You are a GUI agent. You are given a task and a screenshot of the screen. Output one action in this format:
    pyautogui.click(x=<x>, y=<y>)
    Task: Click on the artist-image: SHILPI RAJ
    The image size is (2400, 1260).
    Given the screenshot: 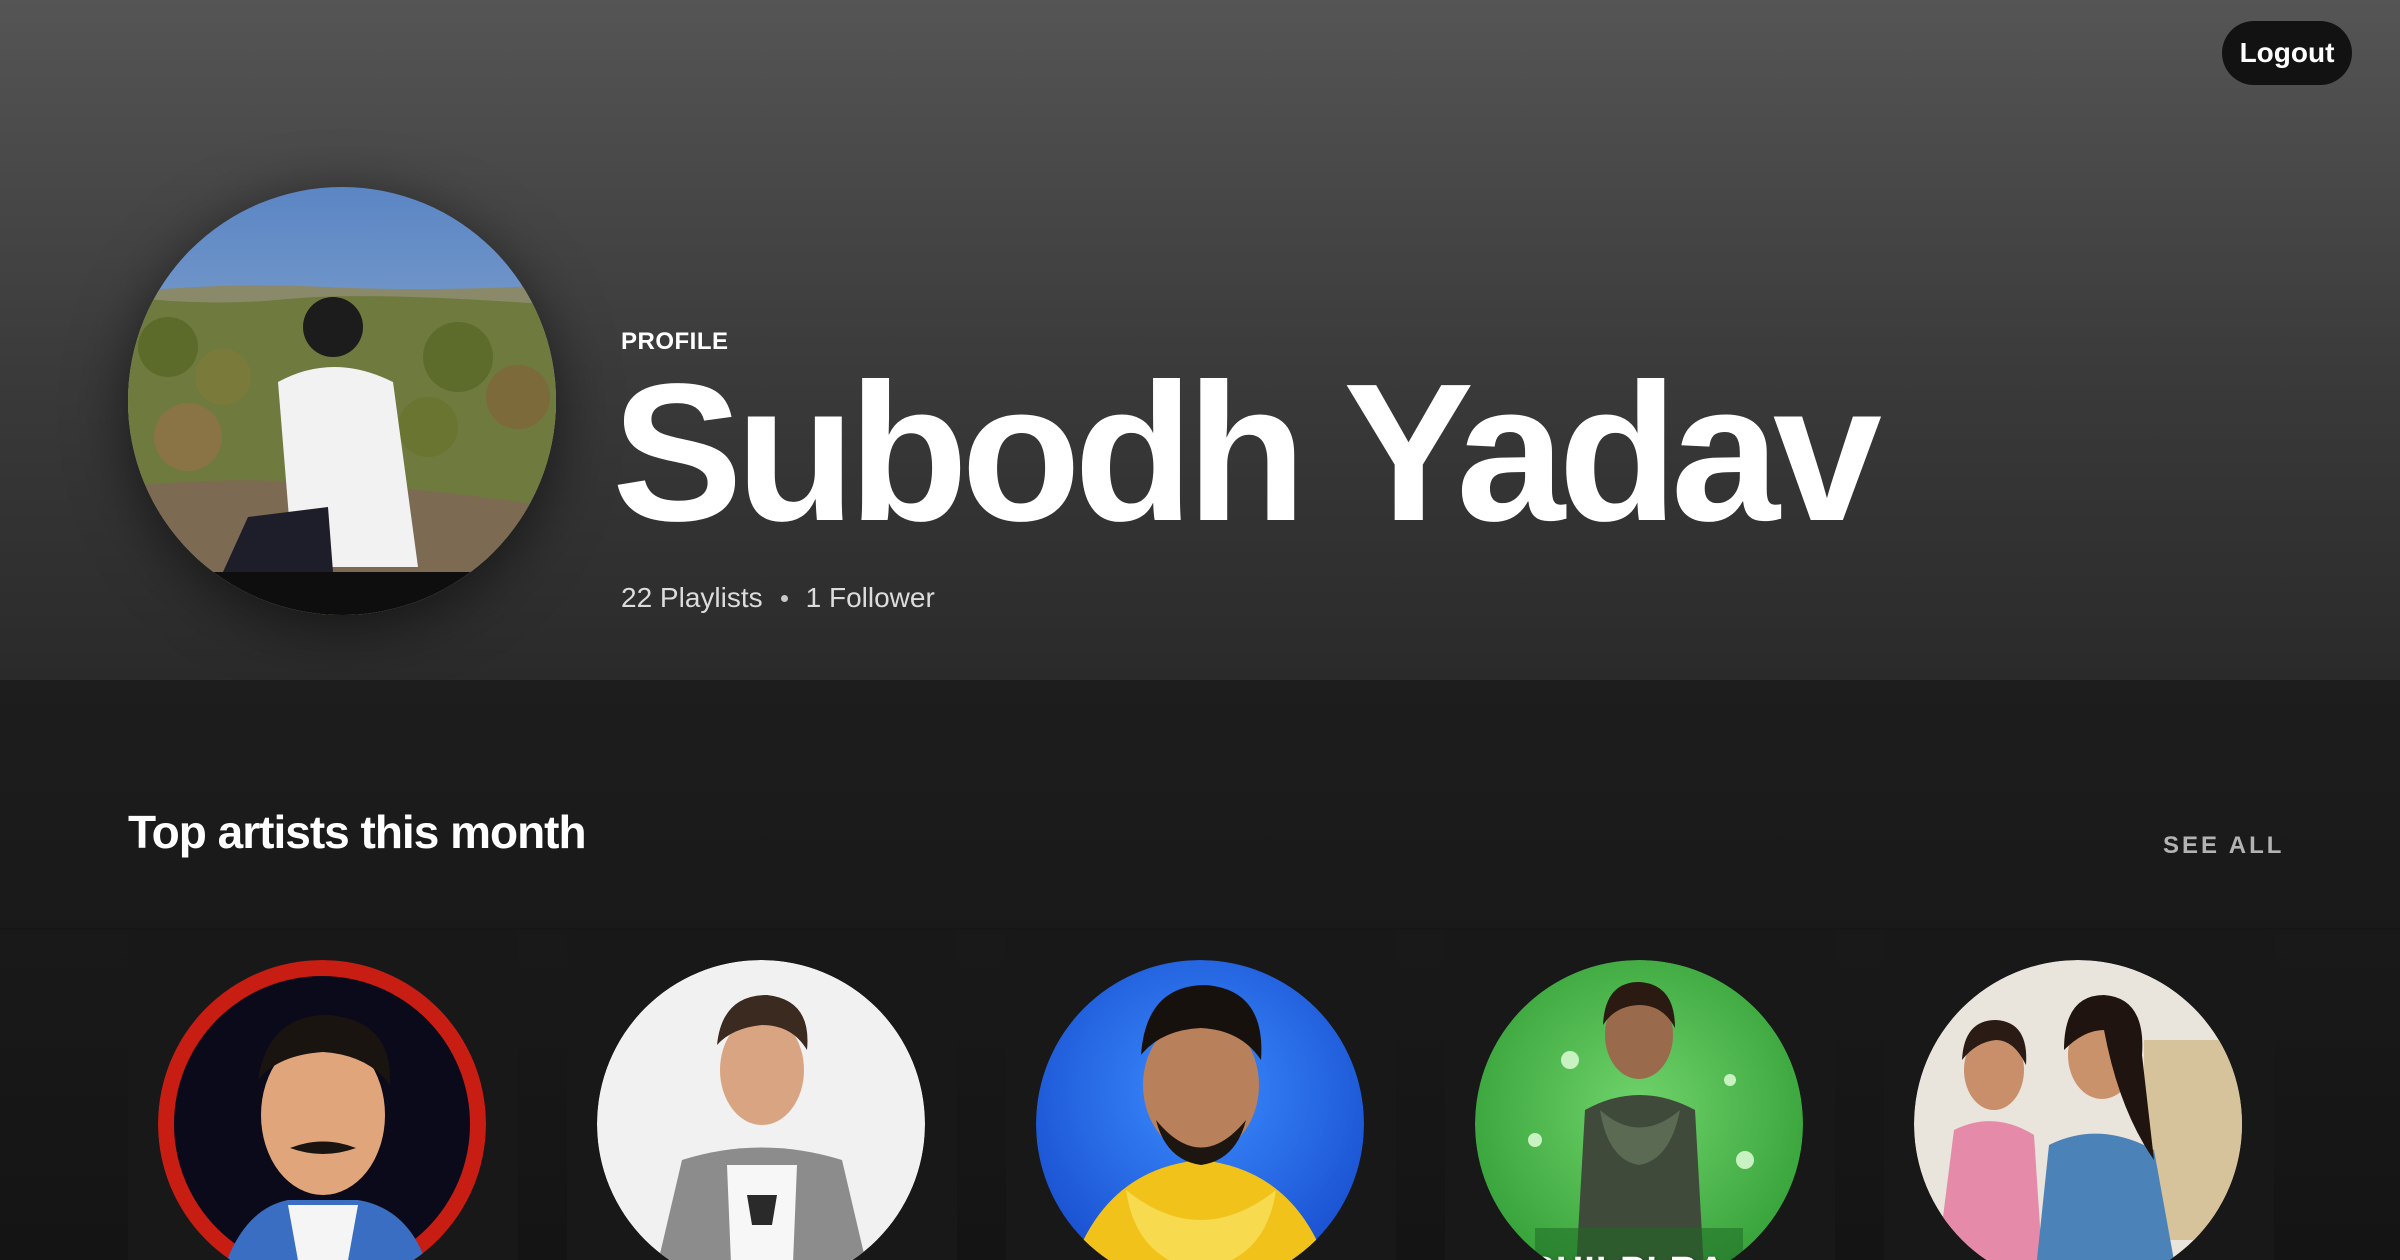 What is the action you would take?
    pyautogui.click(x=1639, y=1110)
    